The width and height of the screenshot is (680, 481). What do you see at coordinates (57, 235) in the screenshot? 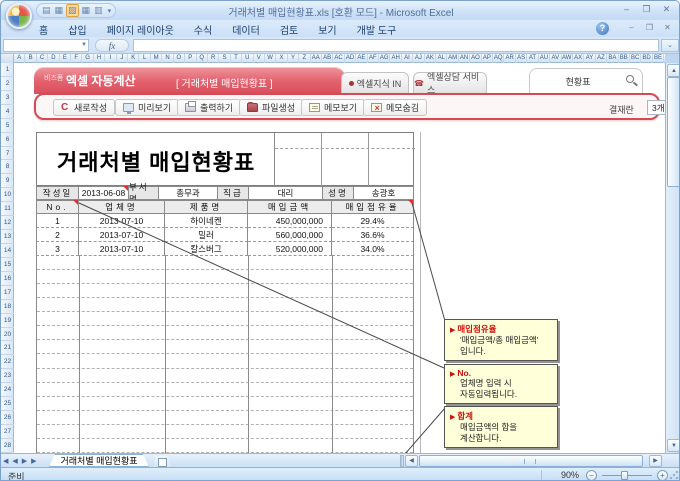
I see `table-cell: 2` at bounding box center [57, 235].